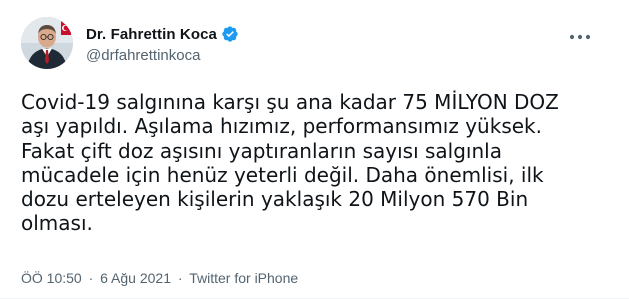 The width and height of the screenshot is (629, 299). I want to click on more-options-icon, so click(580, 37).